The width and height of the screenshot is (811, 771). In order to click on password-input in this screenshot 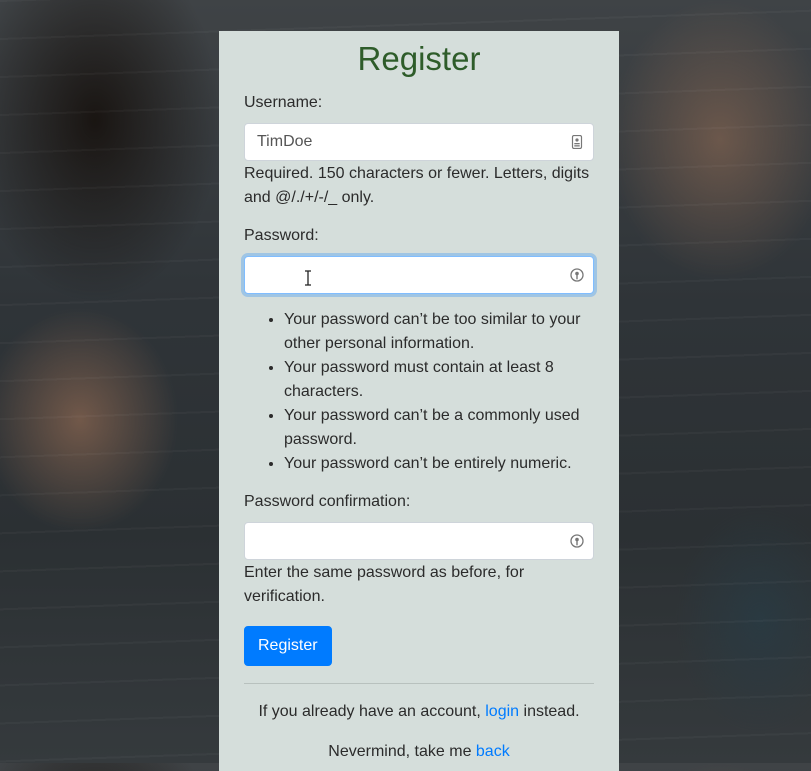, I will do `click(419, 275)`.